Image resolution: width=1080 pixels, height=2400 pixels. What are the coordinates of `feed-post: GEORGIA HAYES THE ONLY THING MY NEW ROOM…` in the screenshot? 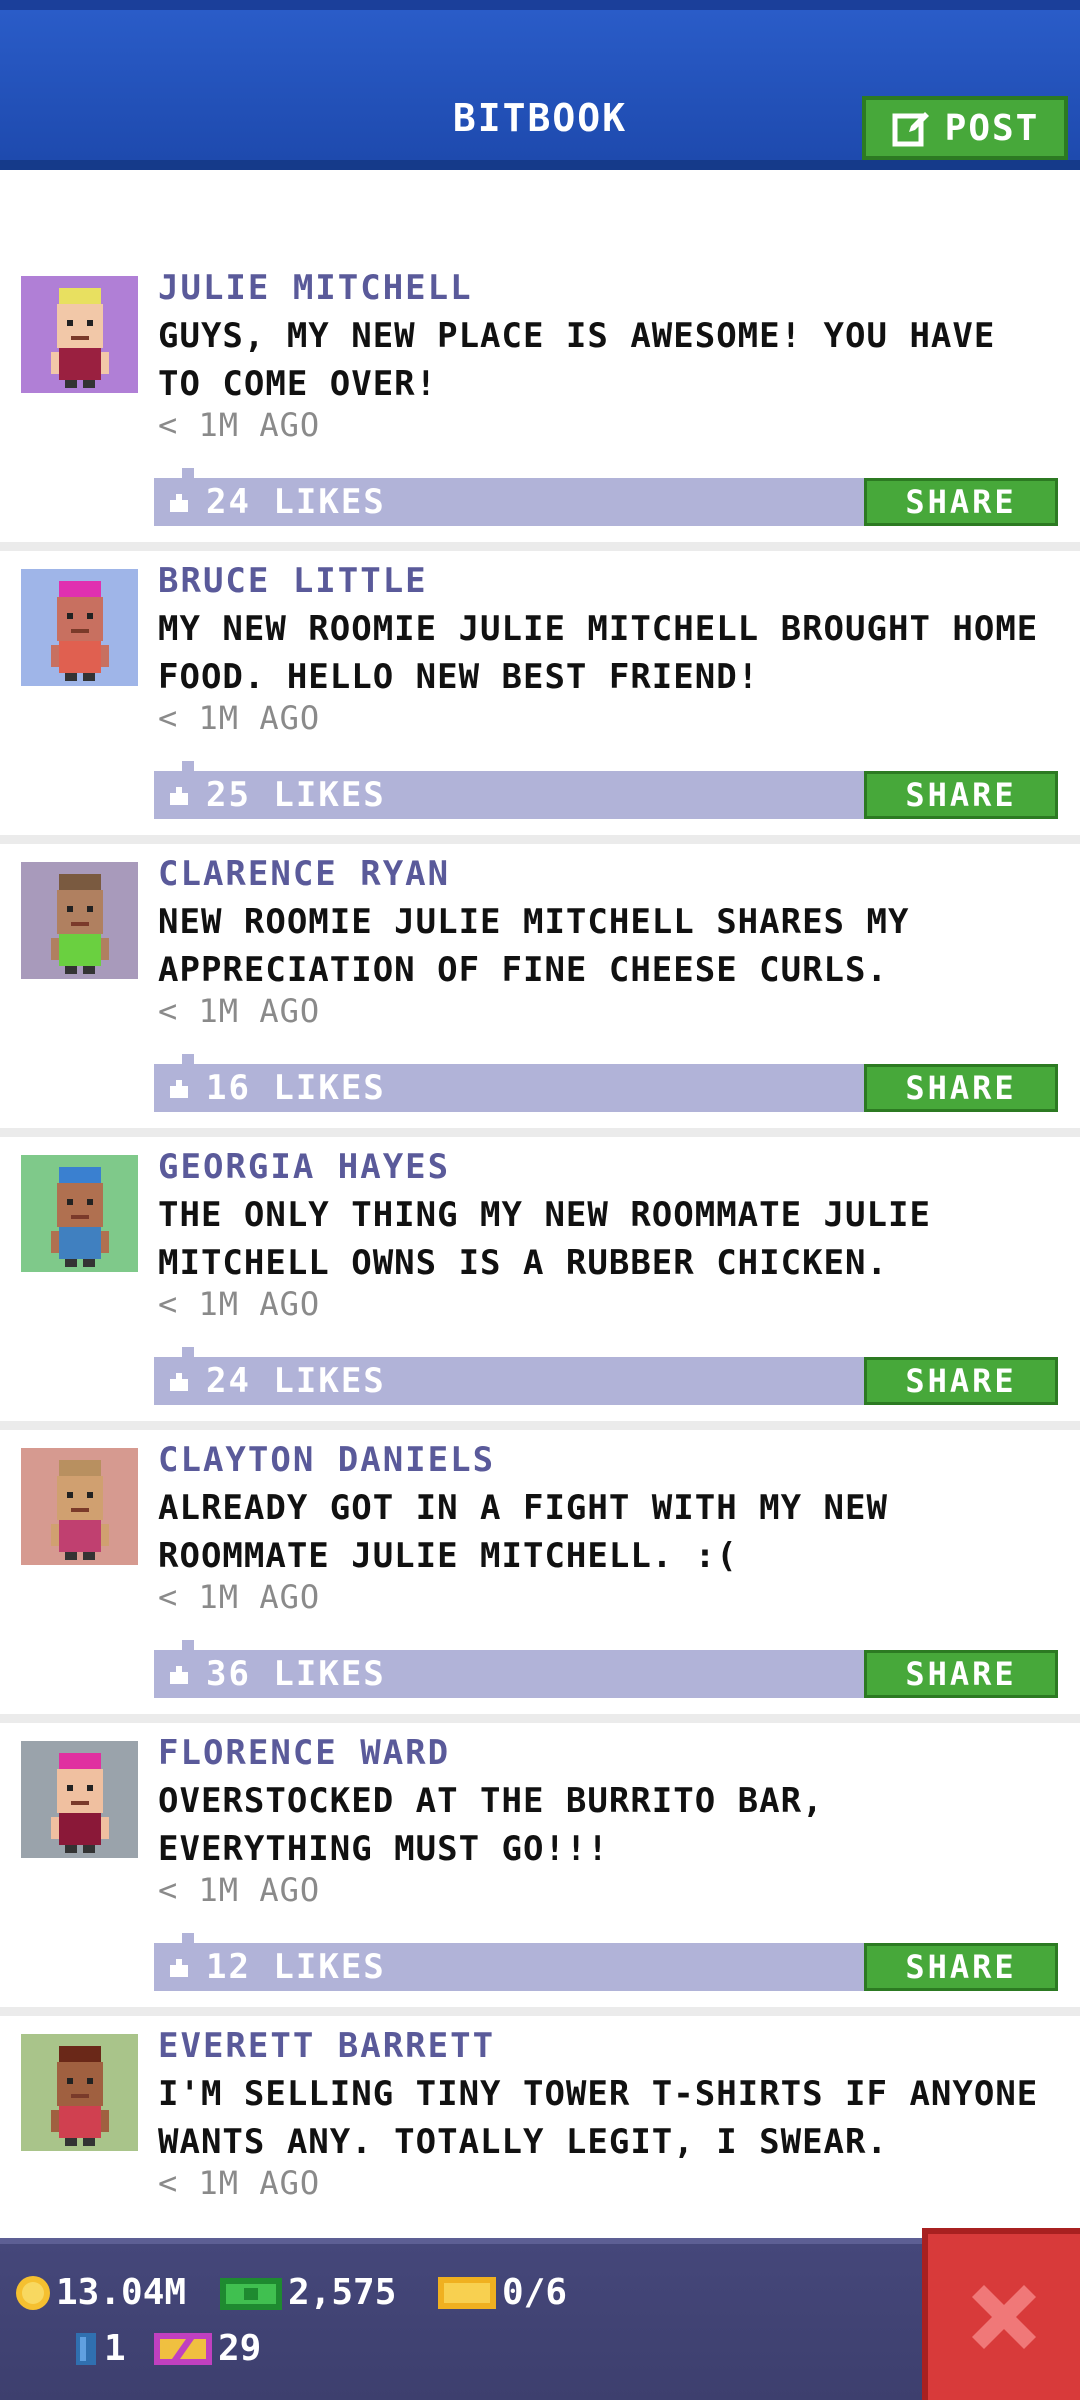 It's located at (540, 1283).